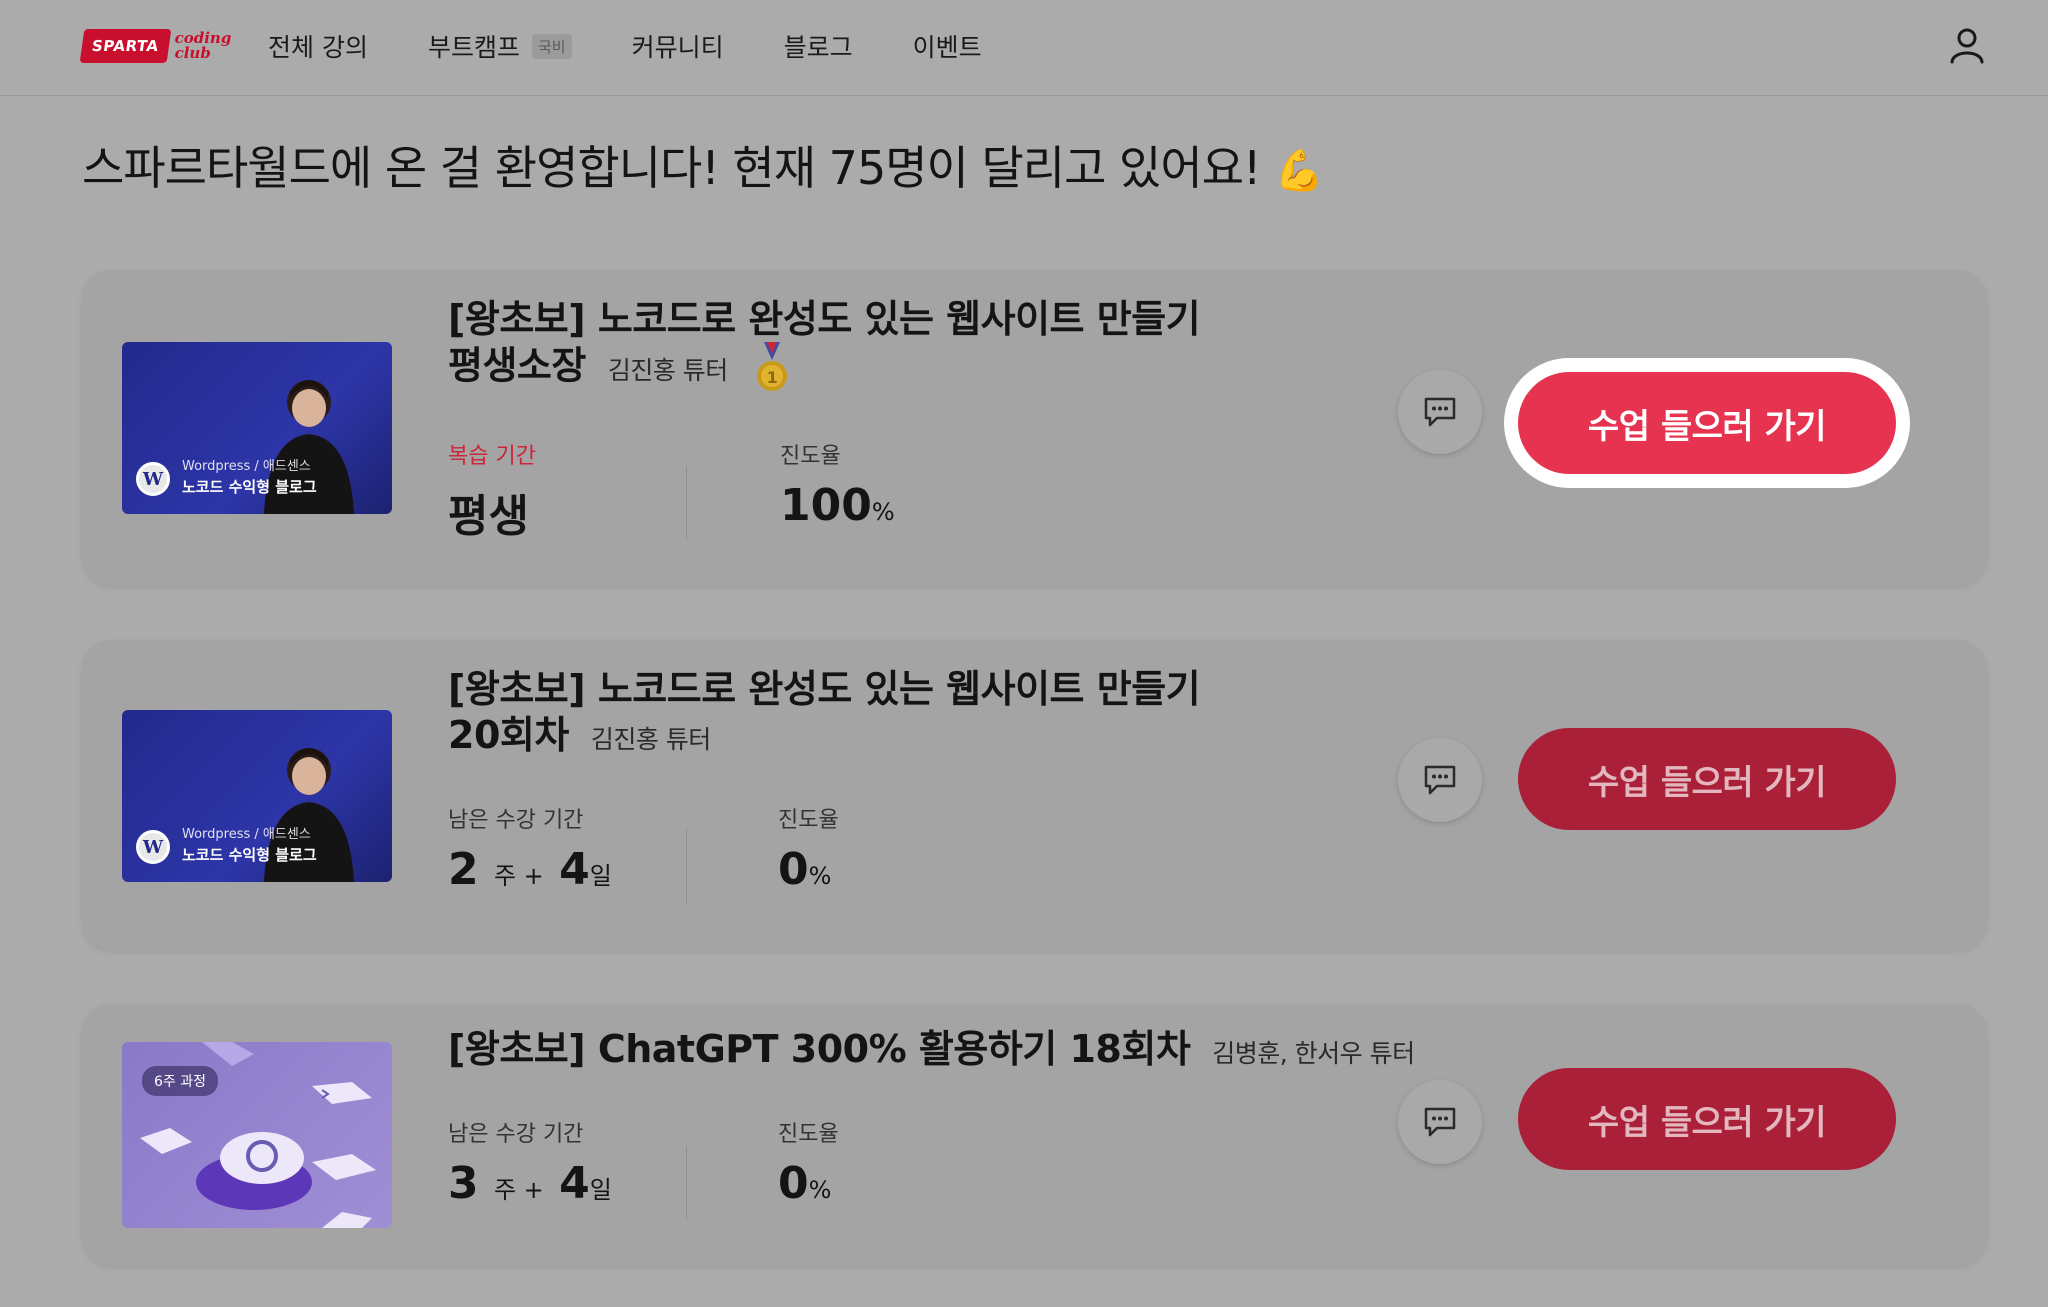 The height and width of the screenshot is (1307, 2048). I want to click on gold-medal-icon: 1, so click(771, 366).